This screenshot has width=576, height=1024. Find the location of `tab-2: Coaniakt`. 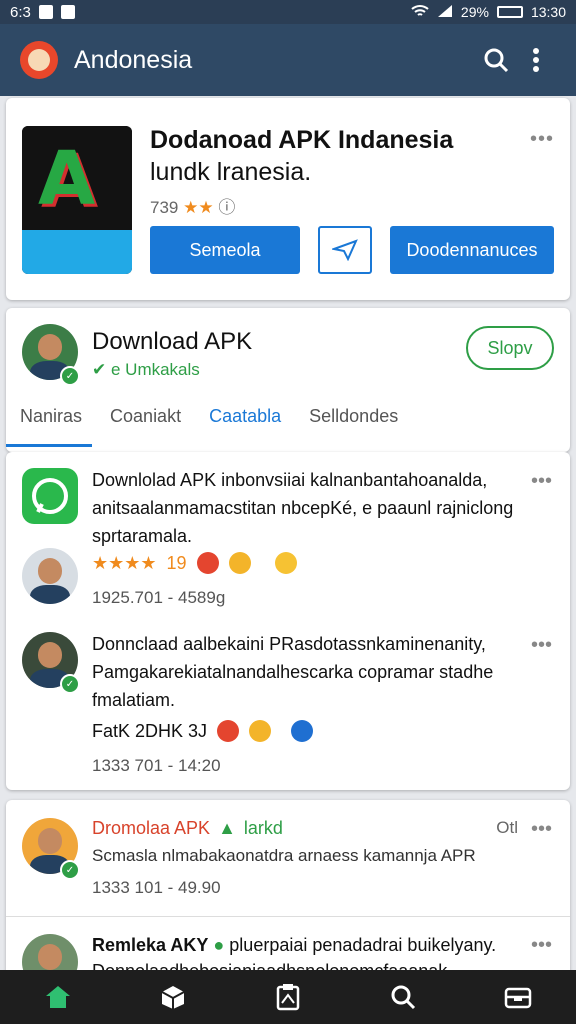

tab-2: Coaniakt is located at coordinates (145, 416).